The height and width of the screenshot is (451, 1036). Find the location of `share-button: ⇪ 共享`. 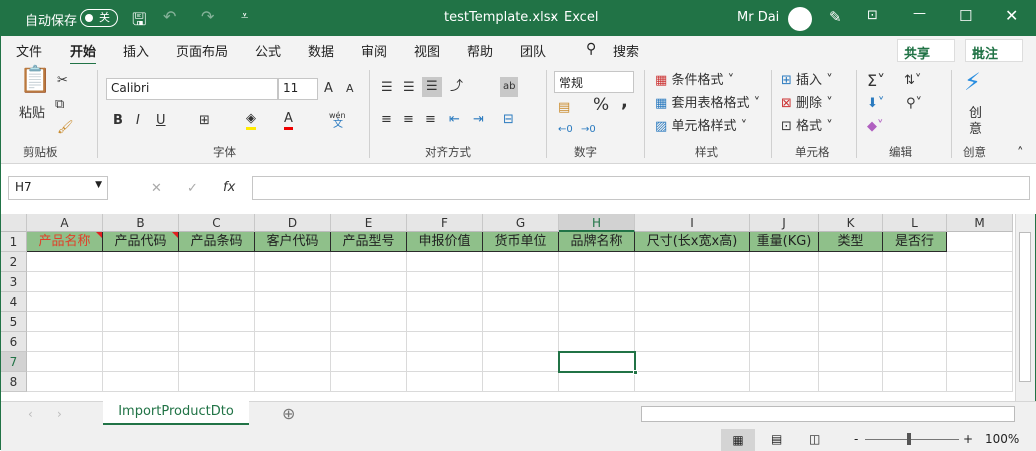

share-button: ⇪ 共享 is located at coordinates (926, 50).